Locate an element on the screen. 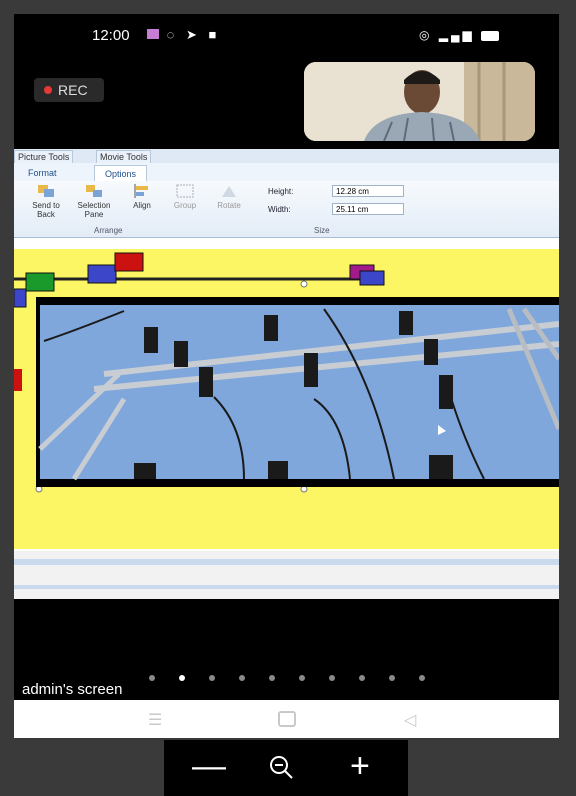 The width and height of the screenshot is (576, 796). ribbon-sub-tabs: Format Options is located at coordinates (286, 172).